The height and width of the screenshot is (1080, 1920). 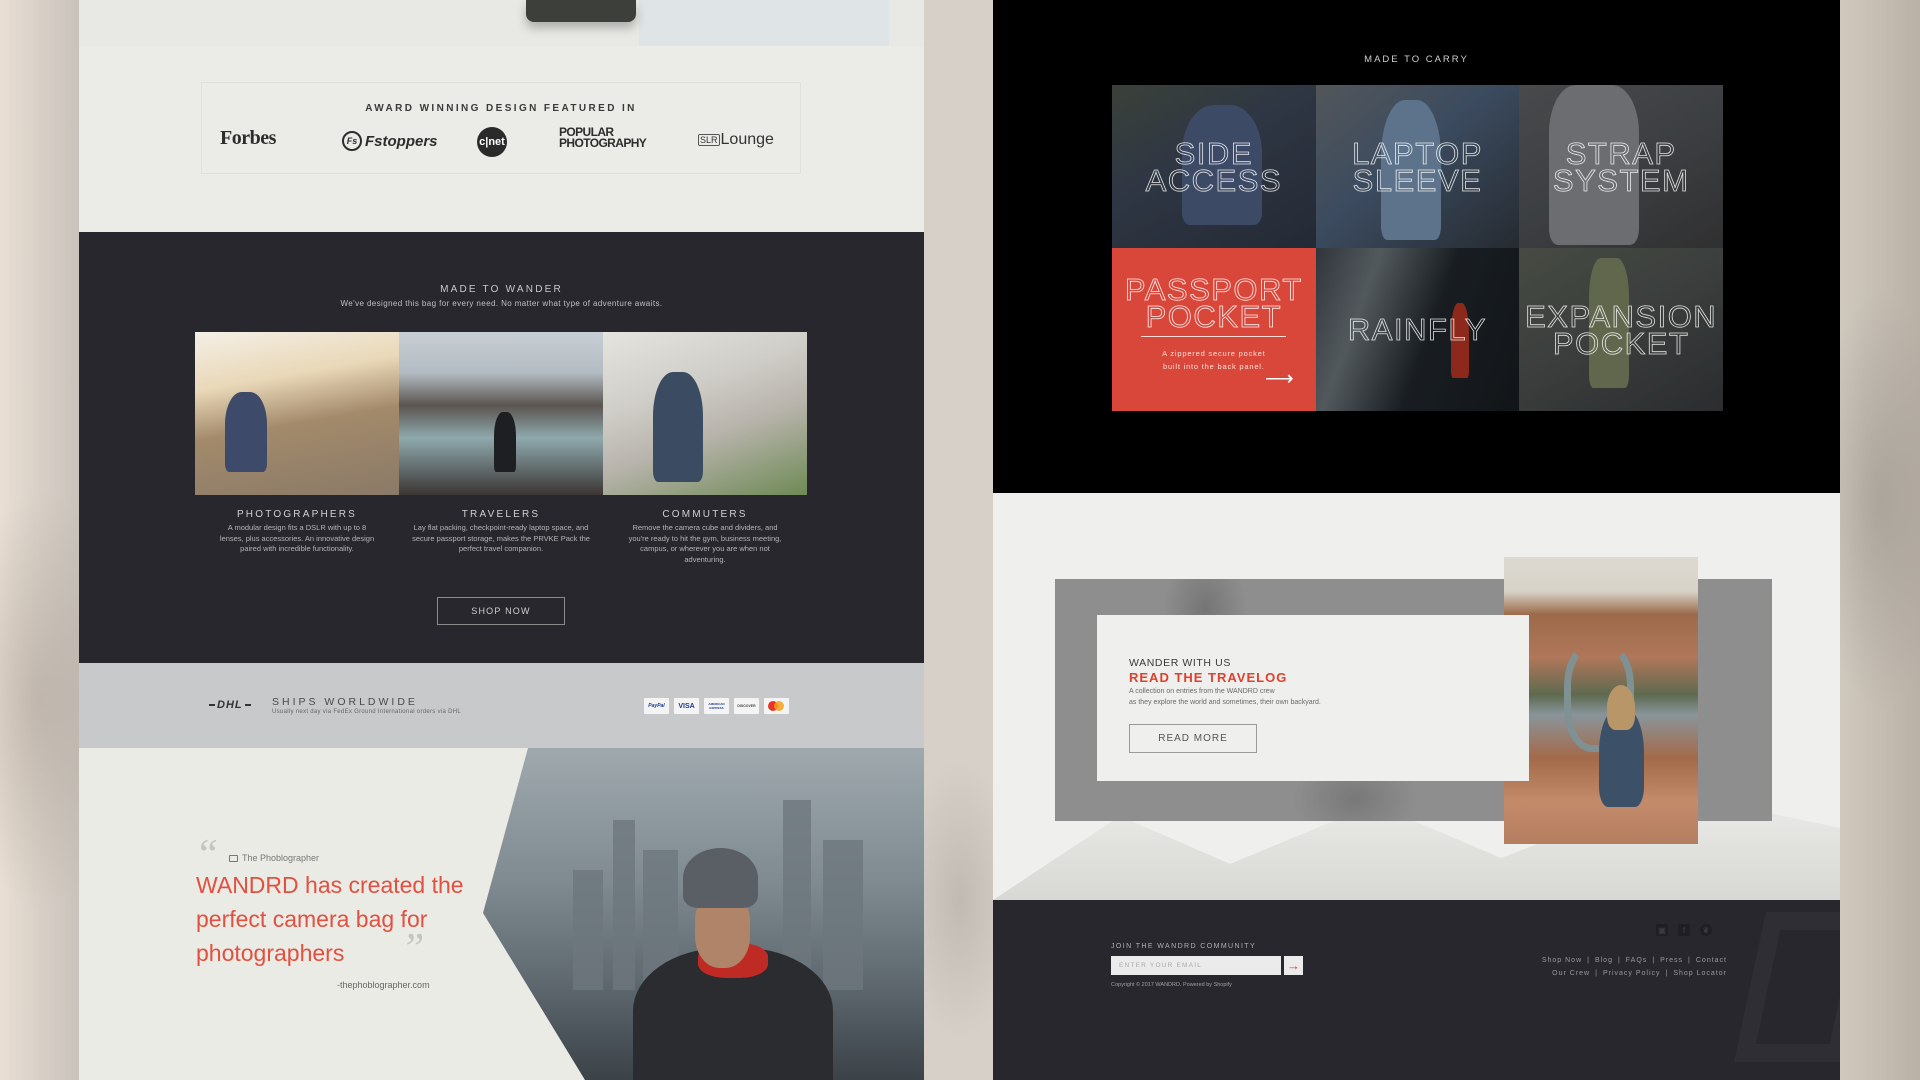 I want to click on quote-close-icon: ”, so click(x=413, y=949).